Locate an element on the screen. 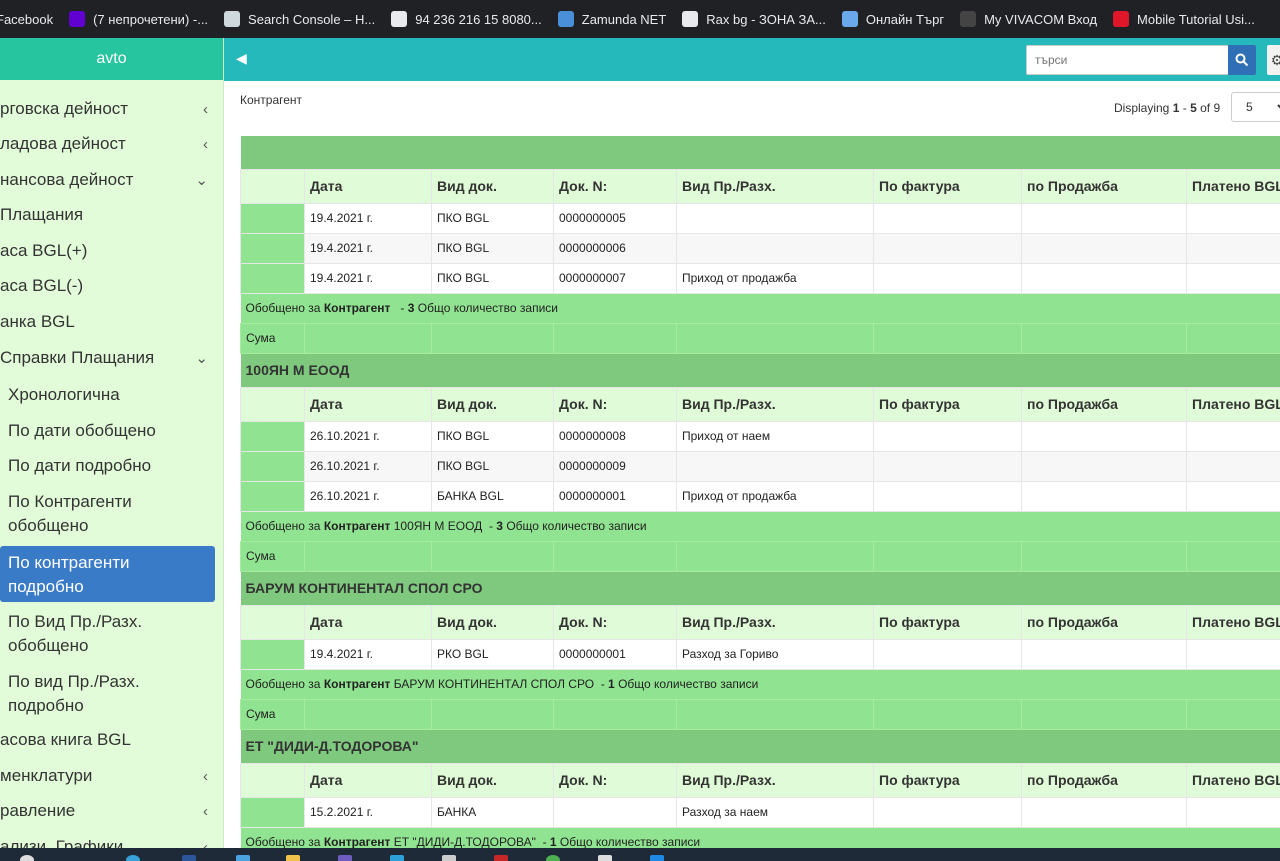  sidebar-item-finance: нансова дейност ⌄ is located at coordinates (111, 180).